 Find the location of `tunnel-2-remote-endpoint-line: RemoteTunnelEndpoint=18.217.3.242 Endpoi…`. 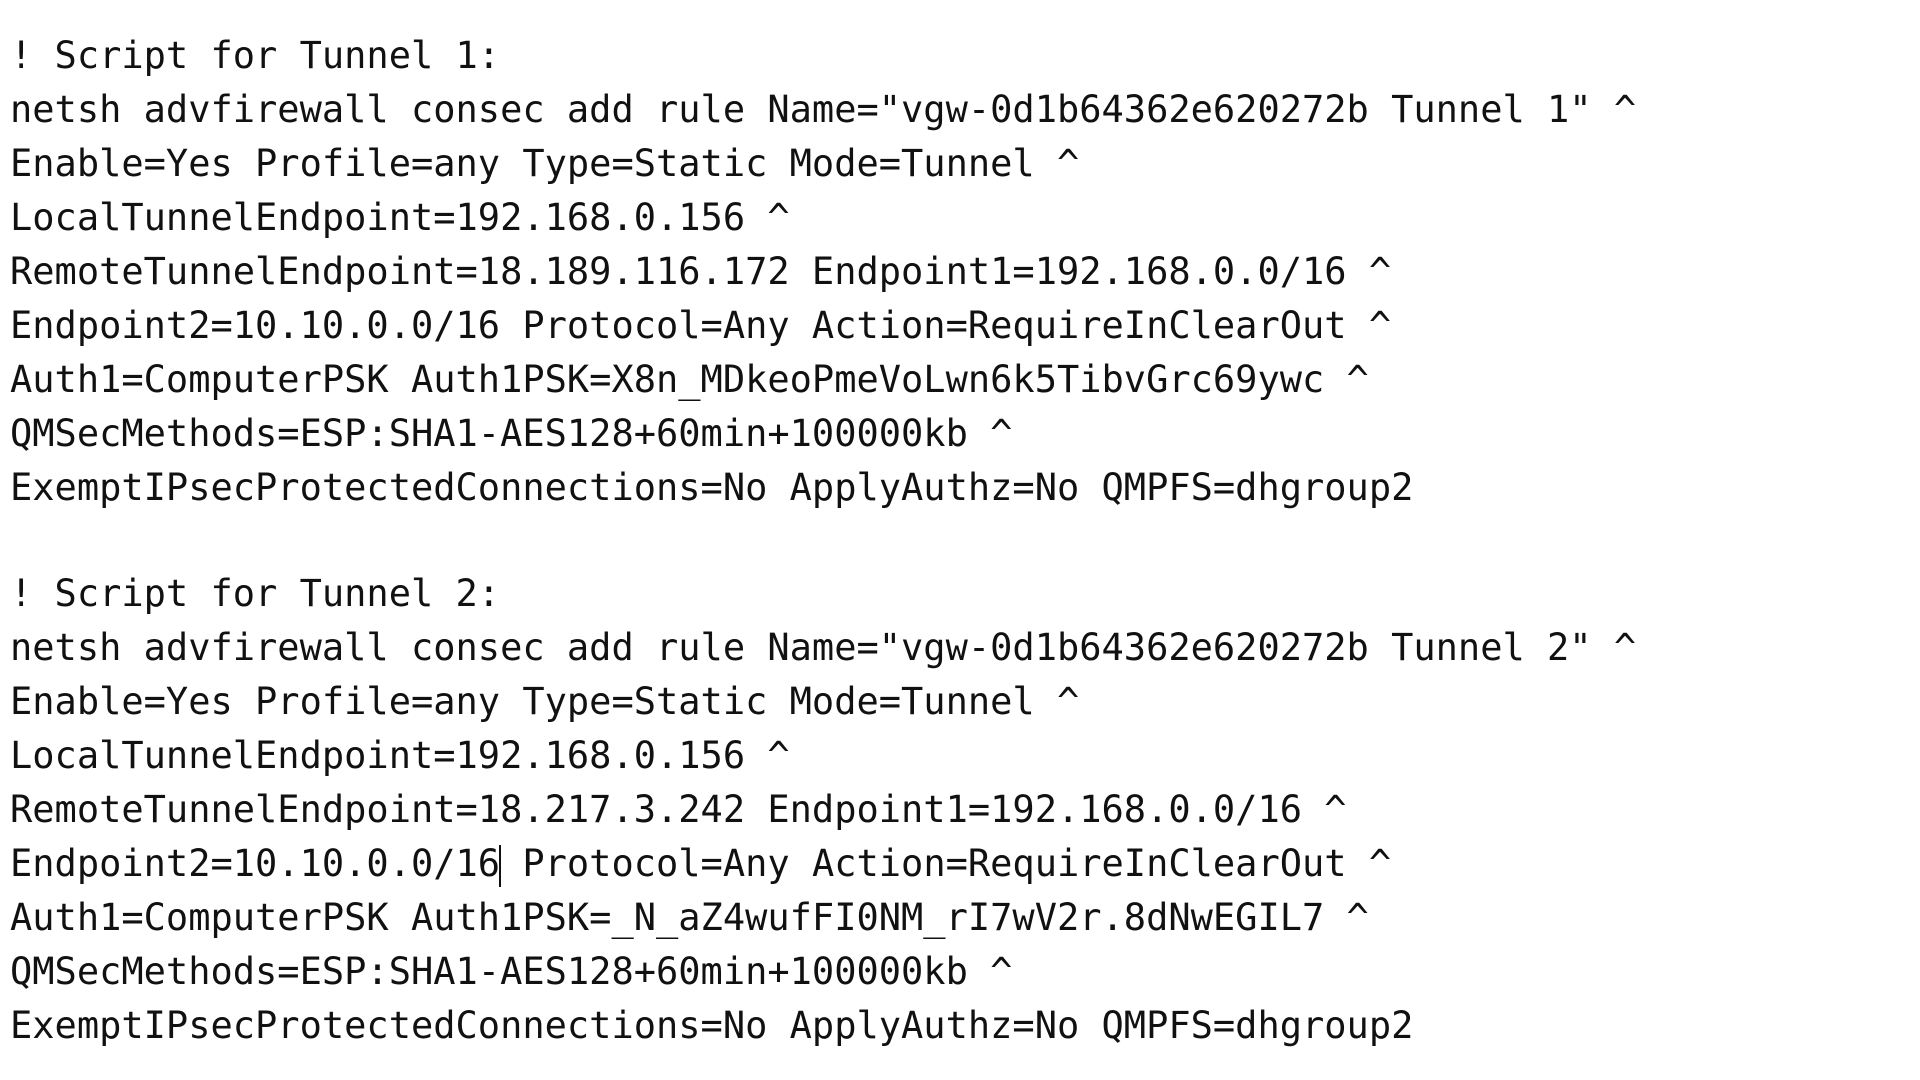

tunnel-2-remote-endpoint-line: RemoteTunnelEndpoint=18.217.3.242 Endpoi… is located at coordinates (678, 809).